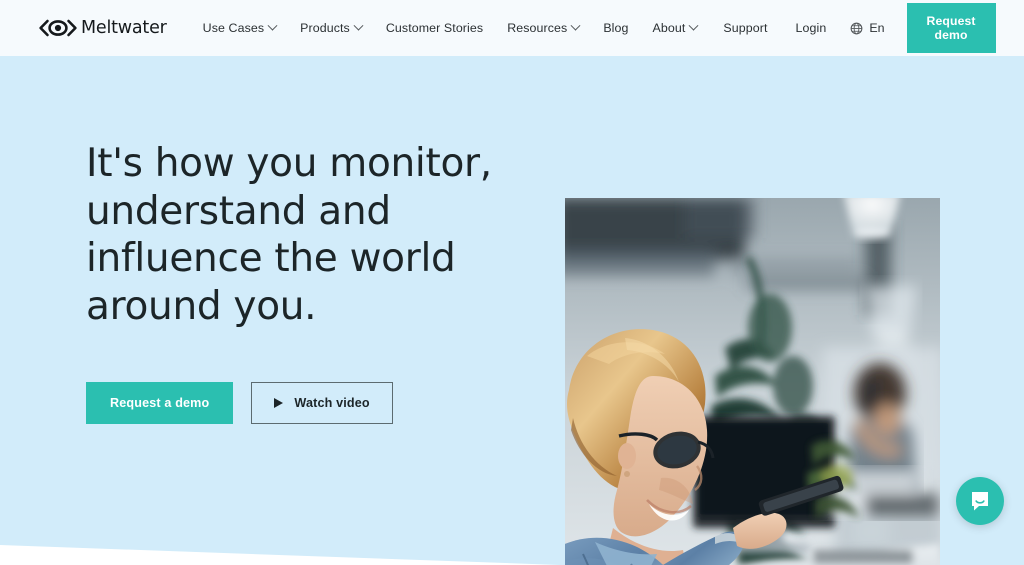  Describe the element at coordinates (877, 28) in the screenshot. I see `language-label: En` at that location.